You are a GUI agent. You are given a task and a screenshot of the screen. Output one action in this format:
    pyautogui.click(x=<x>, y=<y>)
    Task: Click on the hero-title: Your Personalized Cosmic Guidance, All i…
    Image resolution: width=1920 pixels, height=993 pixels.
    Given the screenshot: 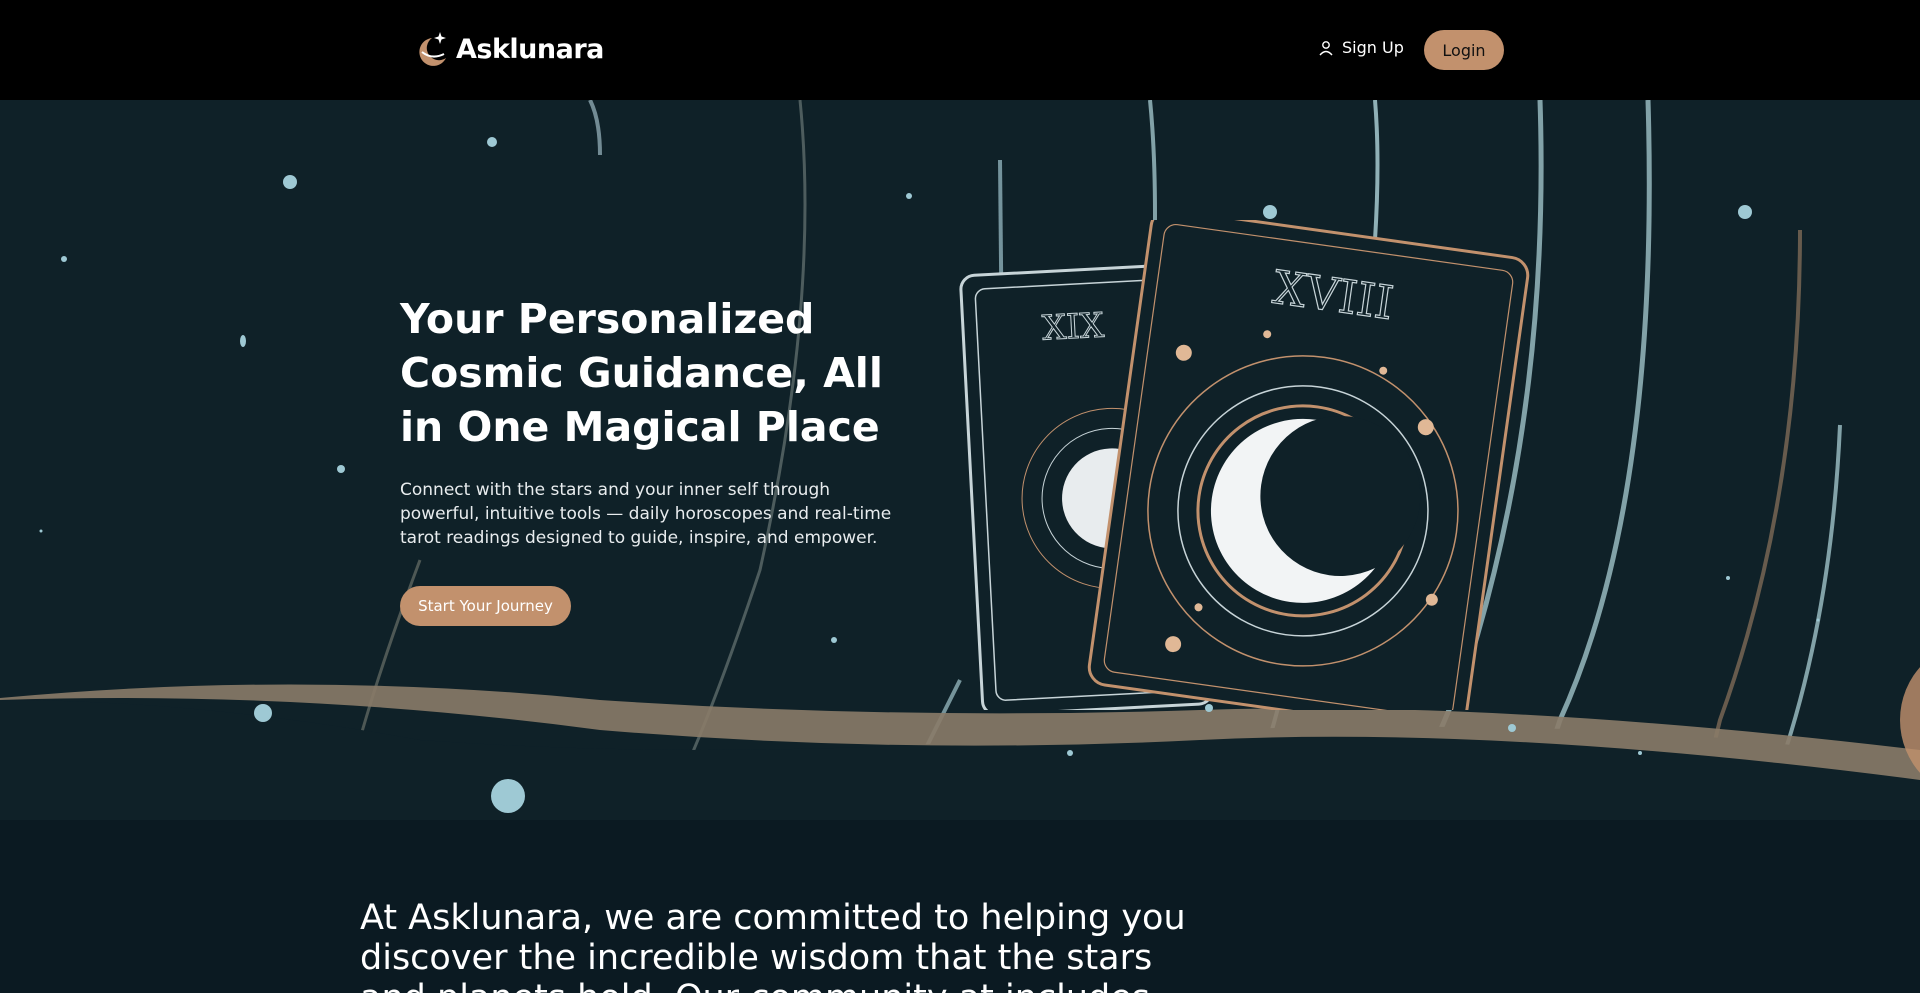 What is the action you would take?
    pyautogui.click(x=641, y=373)
    